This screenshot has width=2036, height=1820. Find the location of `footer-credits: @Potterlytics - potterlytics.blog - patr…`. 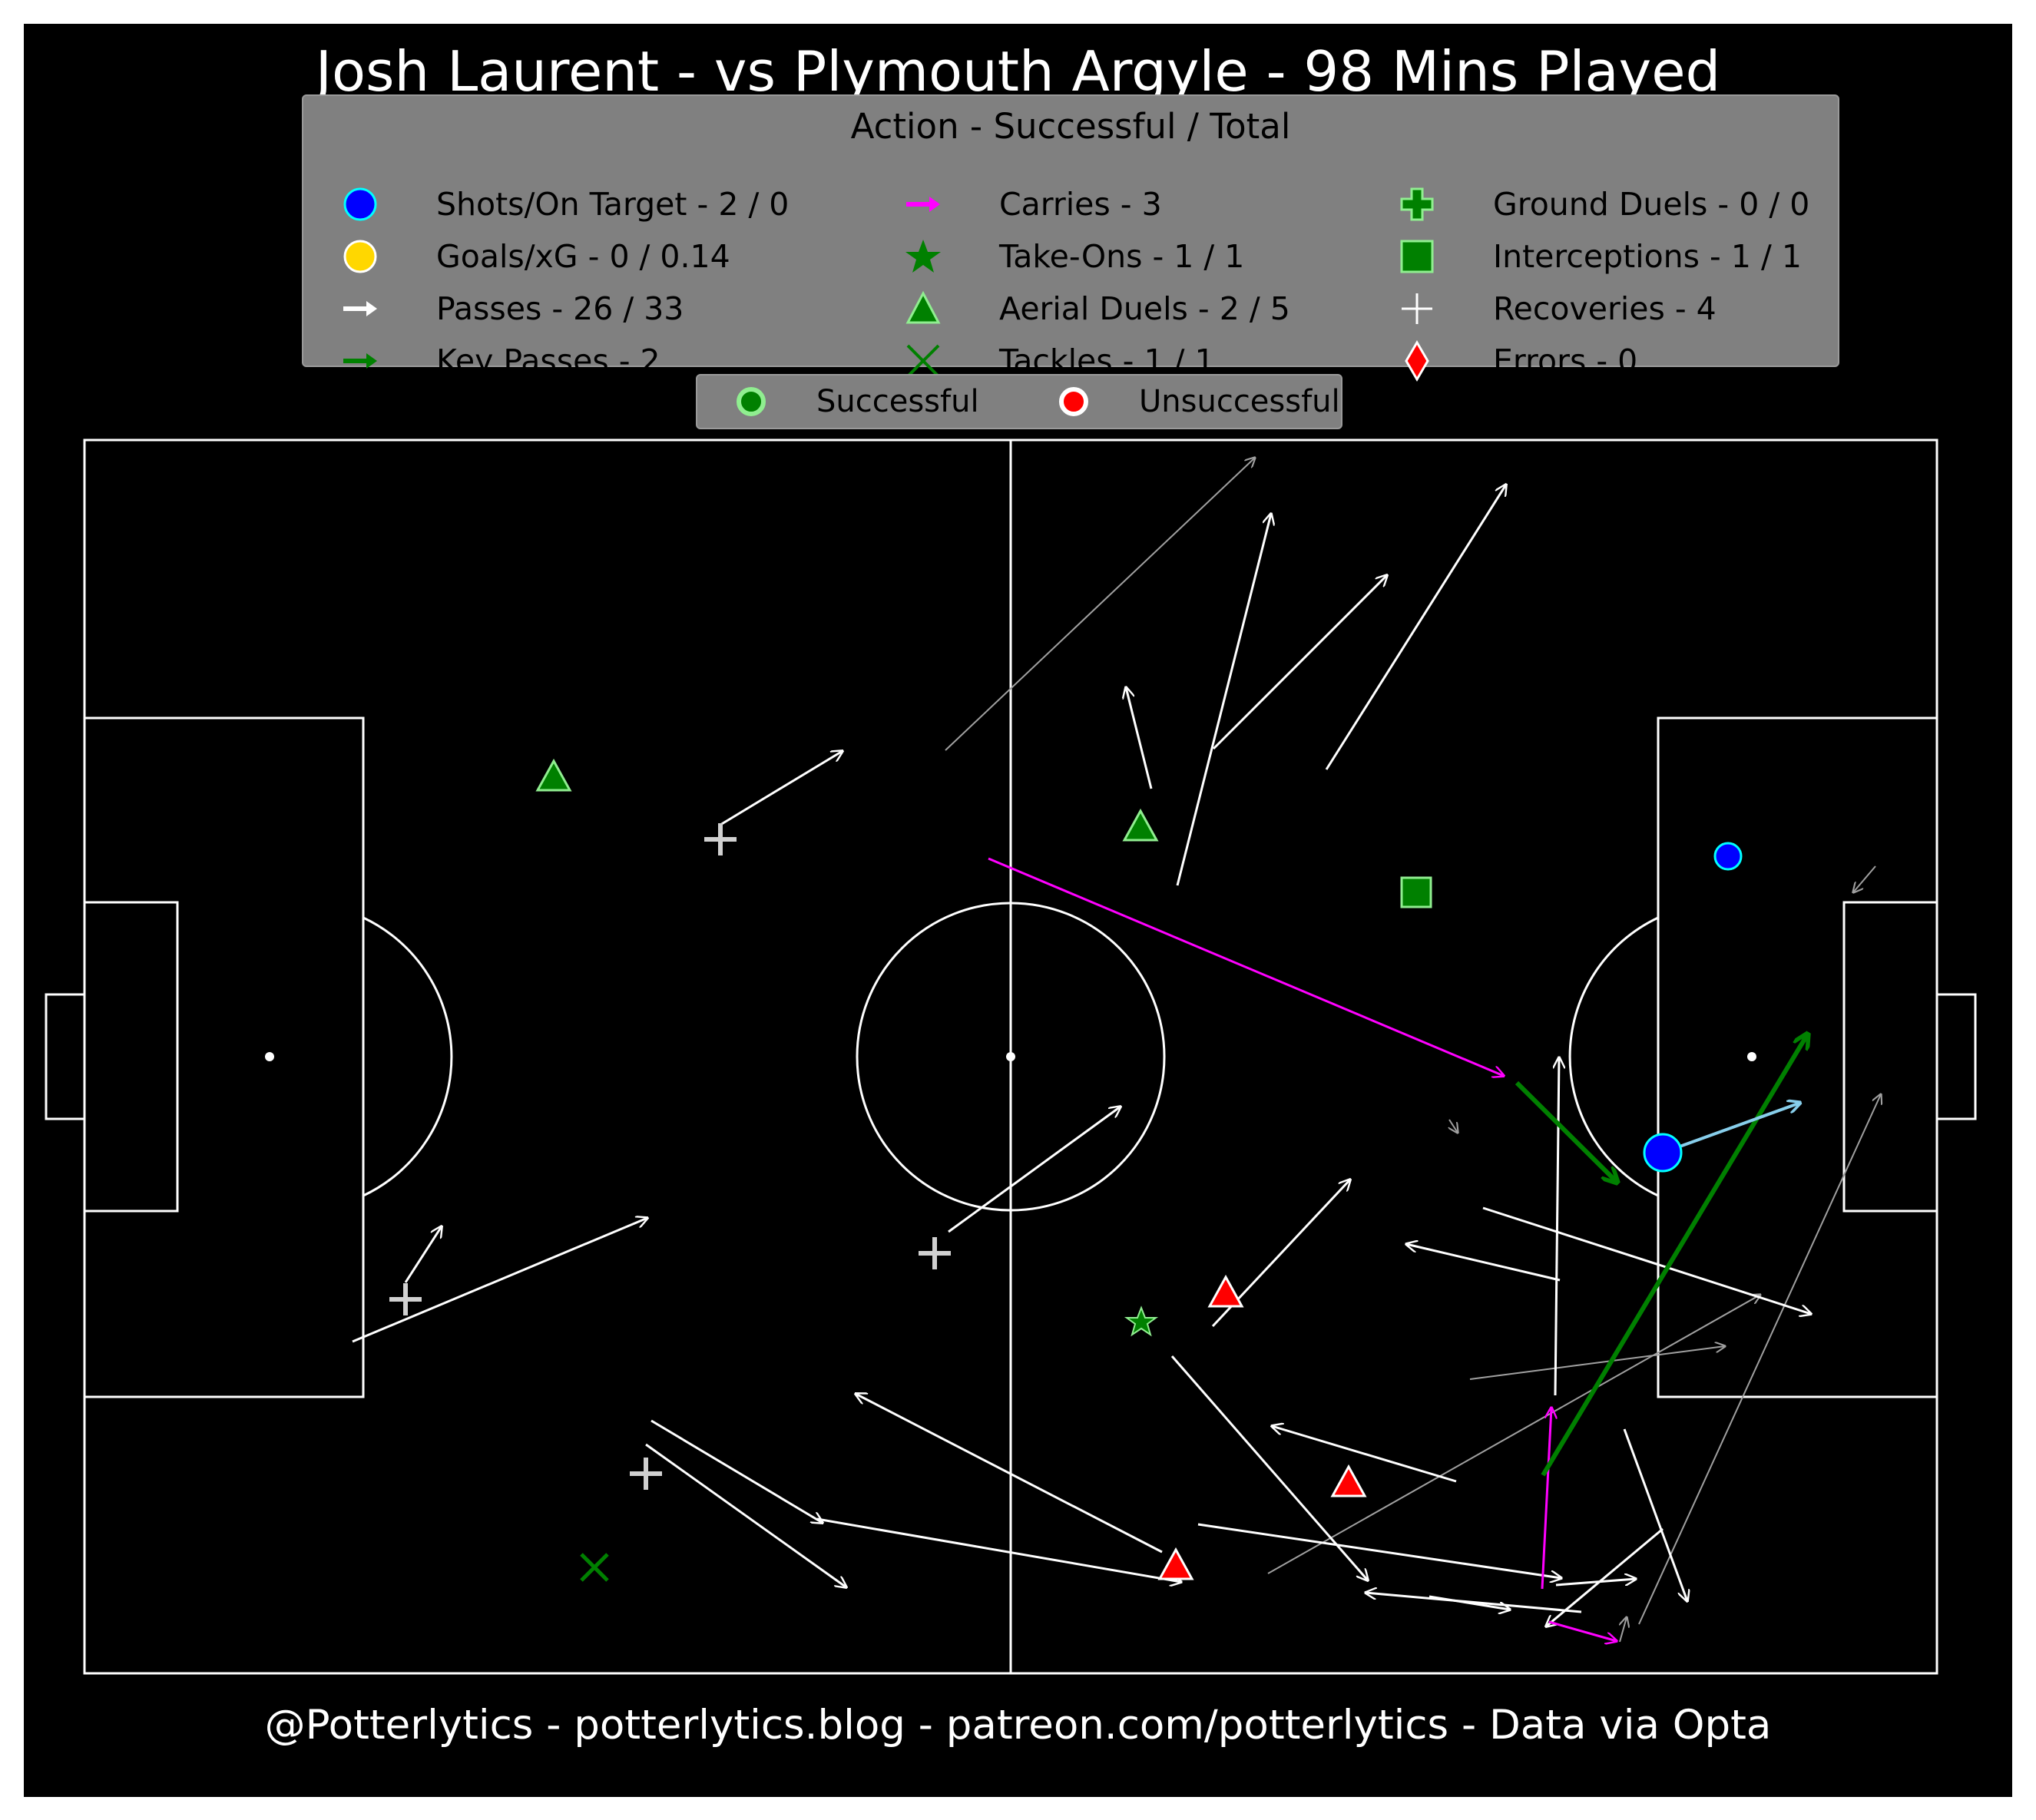

footer-credits: @Potterlytics - potterlytics.blog - patr… is located at coordinates (1018, 1725).